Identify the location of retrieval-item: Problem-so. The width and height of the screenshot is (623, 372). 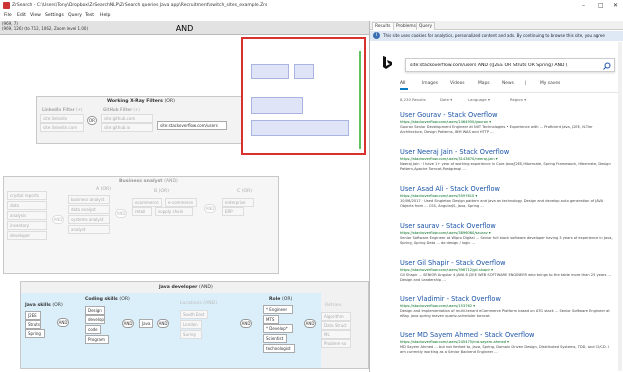
(336, 343).